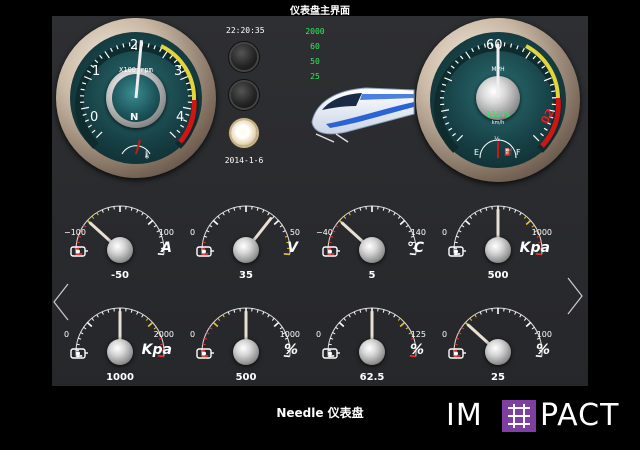 The height and width of the screenshot is (450, 640). I want to click on battery-icon, so click(205, 251).